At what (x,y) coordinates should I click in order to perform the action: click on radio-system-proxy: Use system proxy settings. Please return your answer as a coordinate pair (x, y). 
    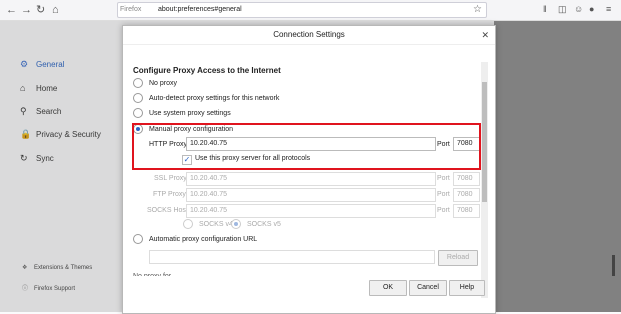
    Looking at the image, I should click on (182, 114).